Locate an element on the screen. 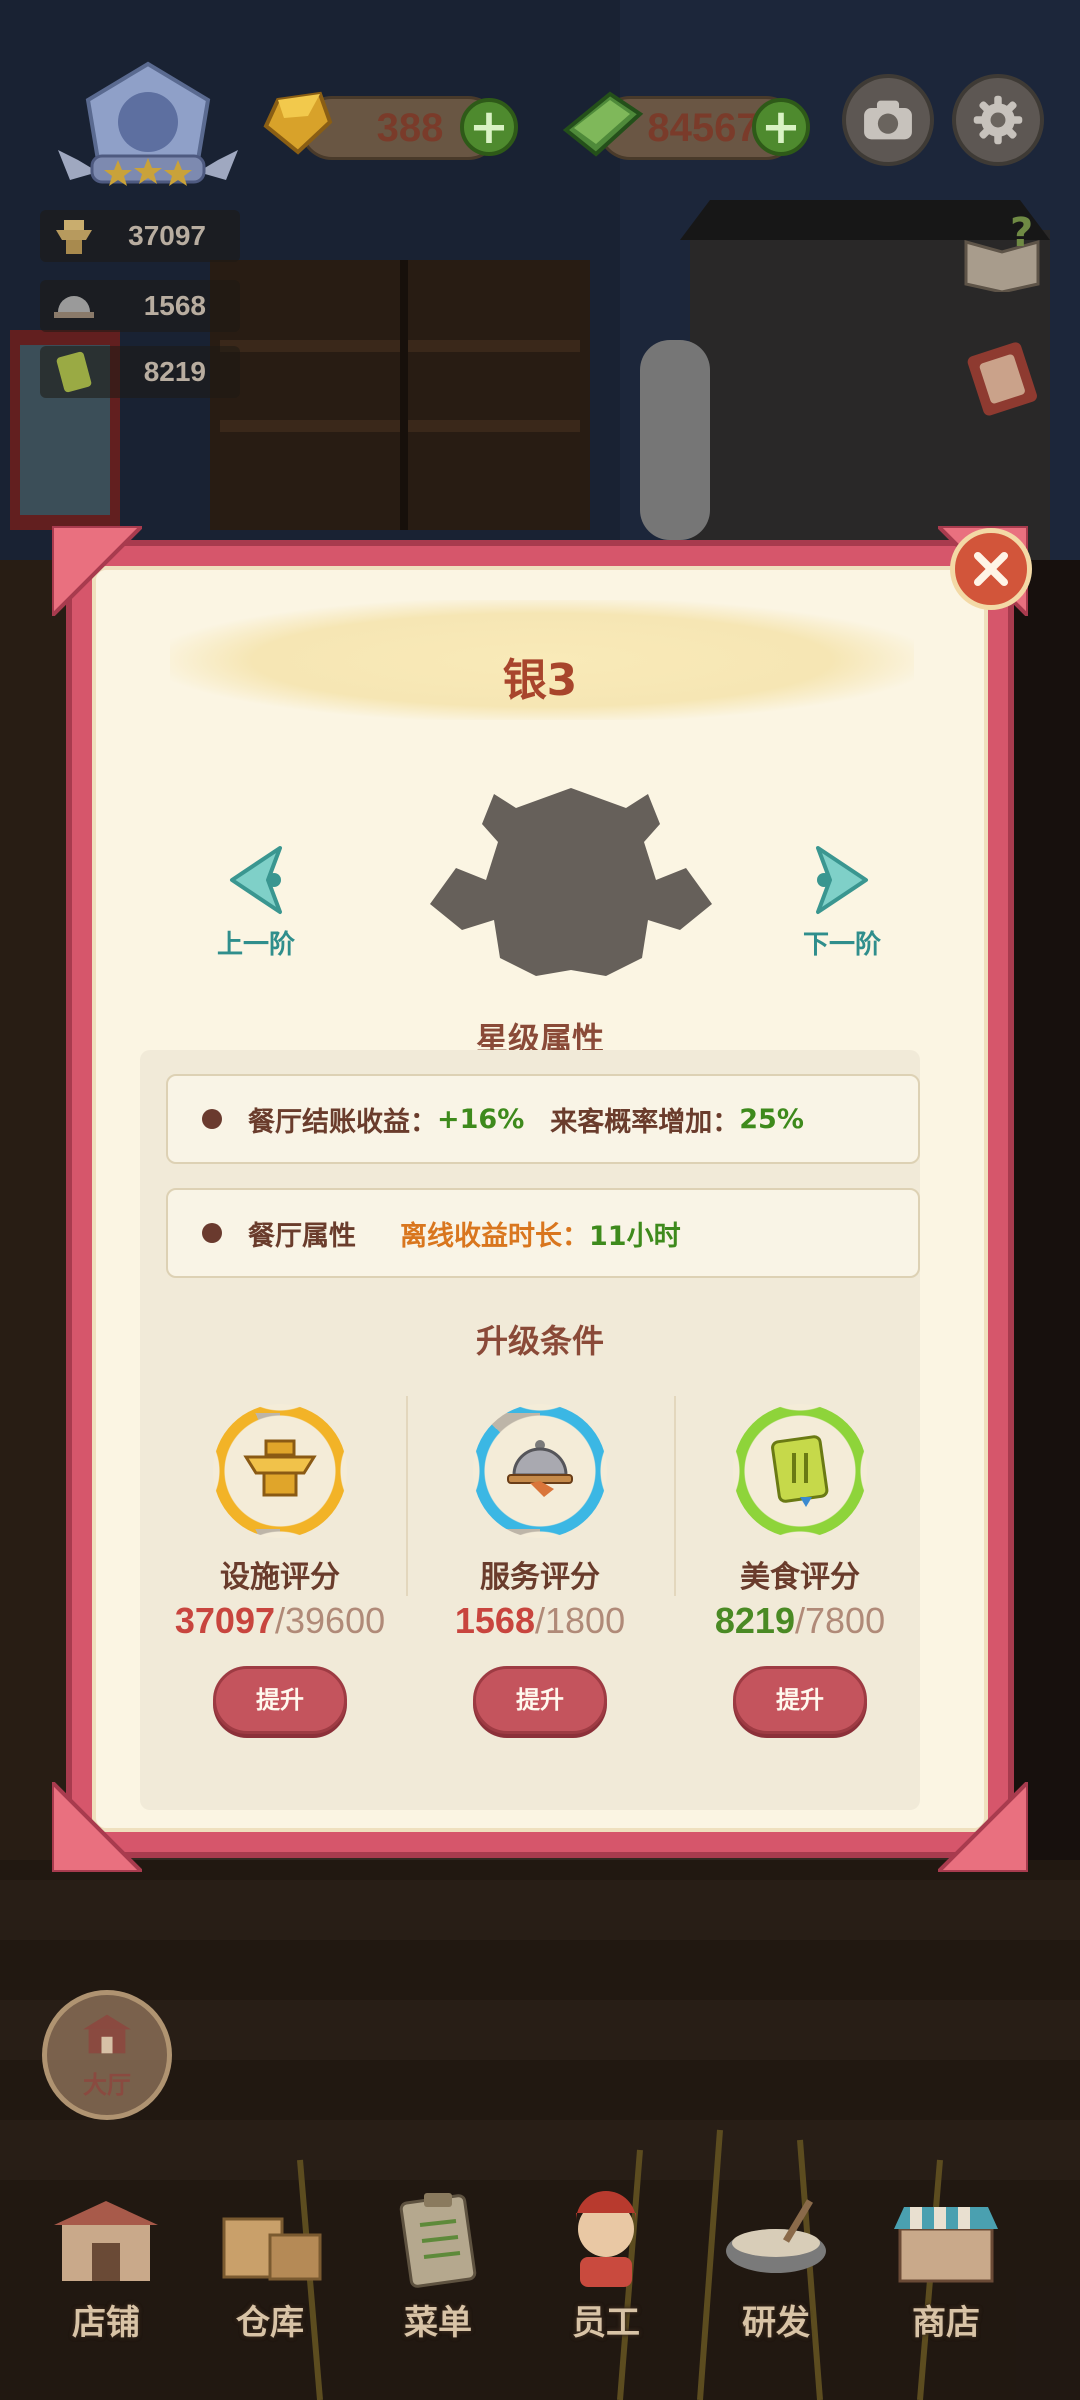 Image resolution: width=1080 pixels, height=2400 pixels. tab-menu: 菜单 is located at coordinates (438, 2264).